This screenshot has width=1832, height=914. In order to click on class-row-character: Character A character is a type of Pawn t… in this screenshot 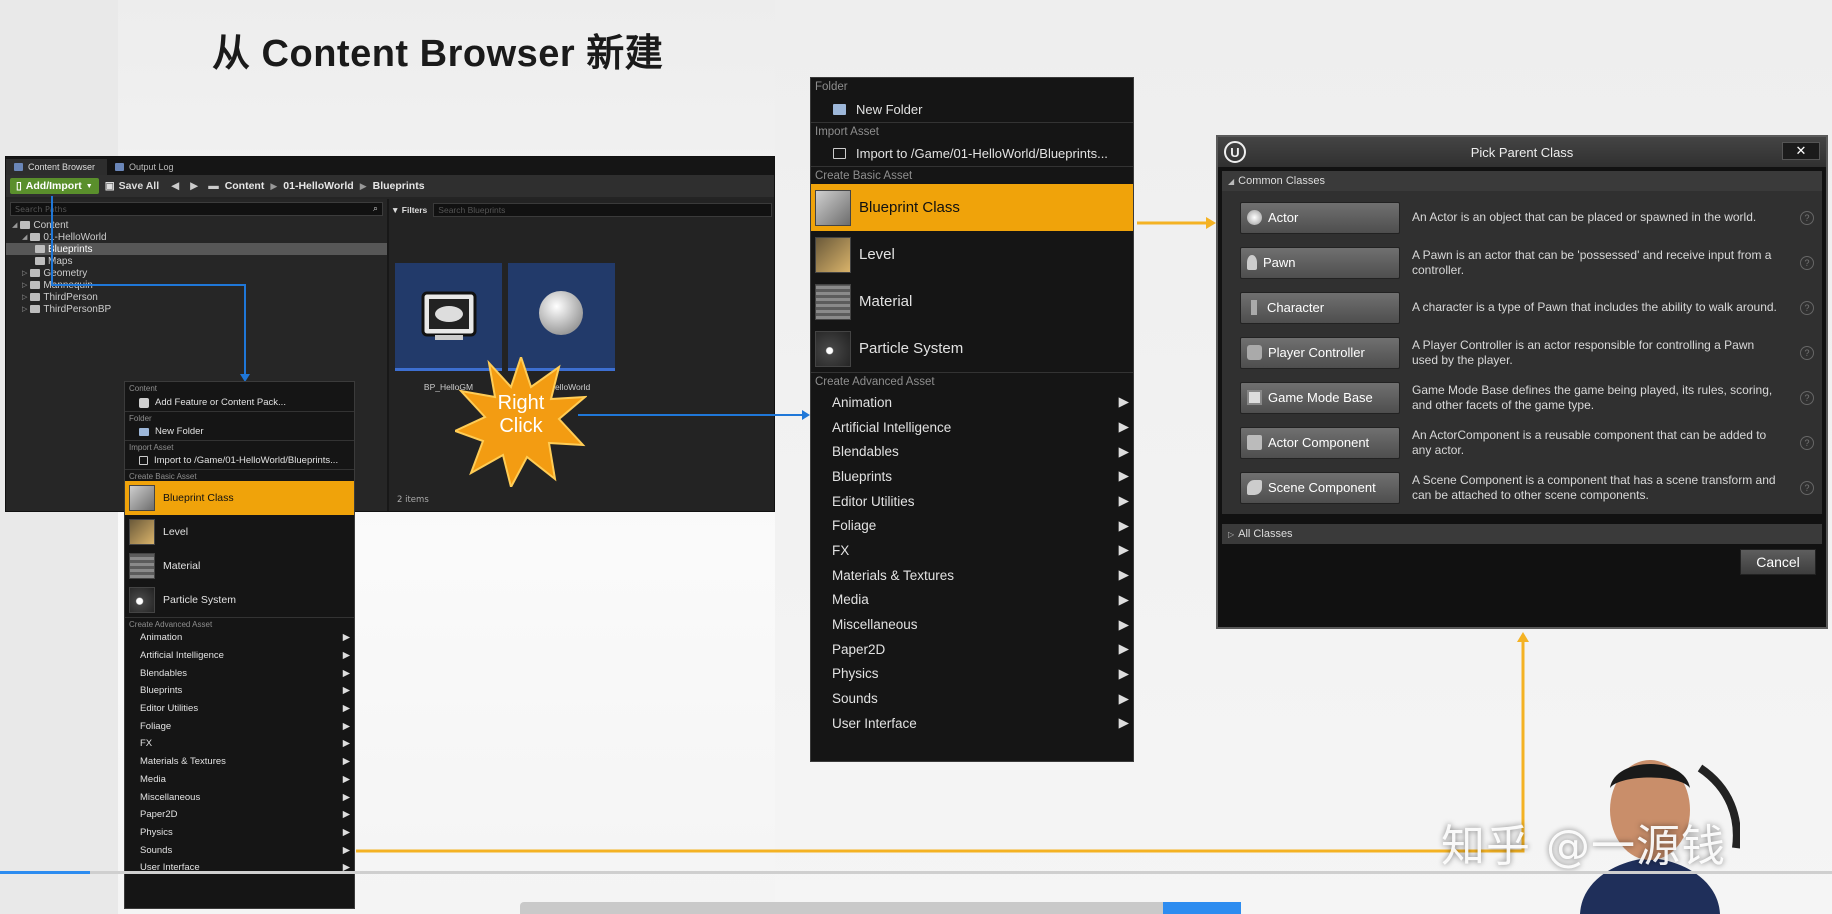, I will do `click(1522, 307)`.